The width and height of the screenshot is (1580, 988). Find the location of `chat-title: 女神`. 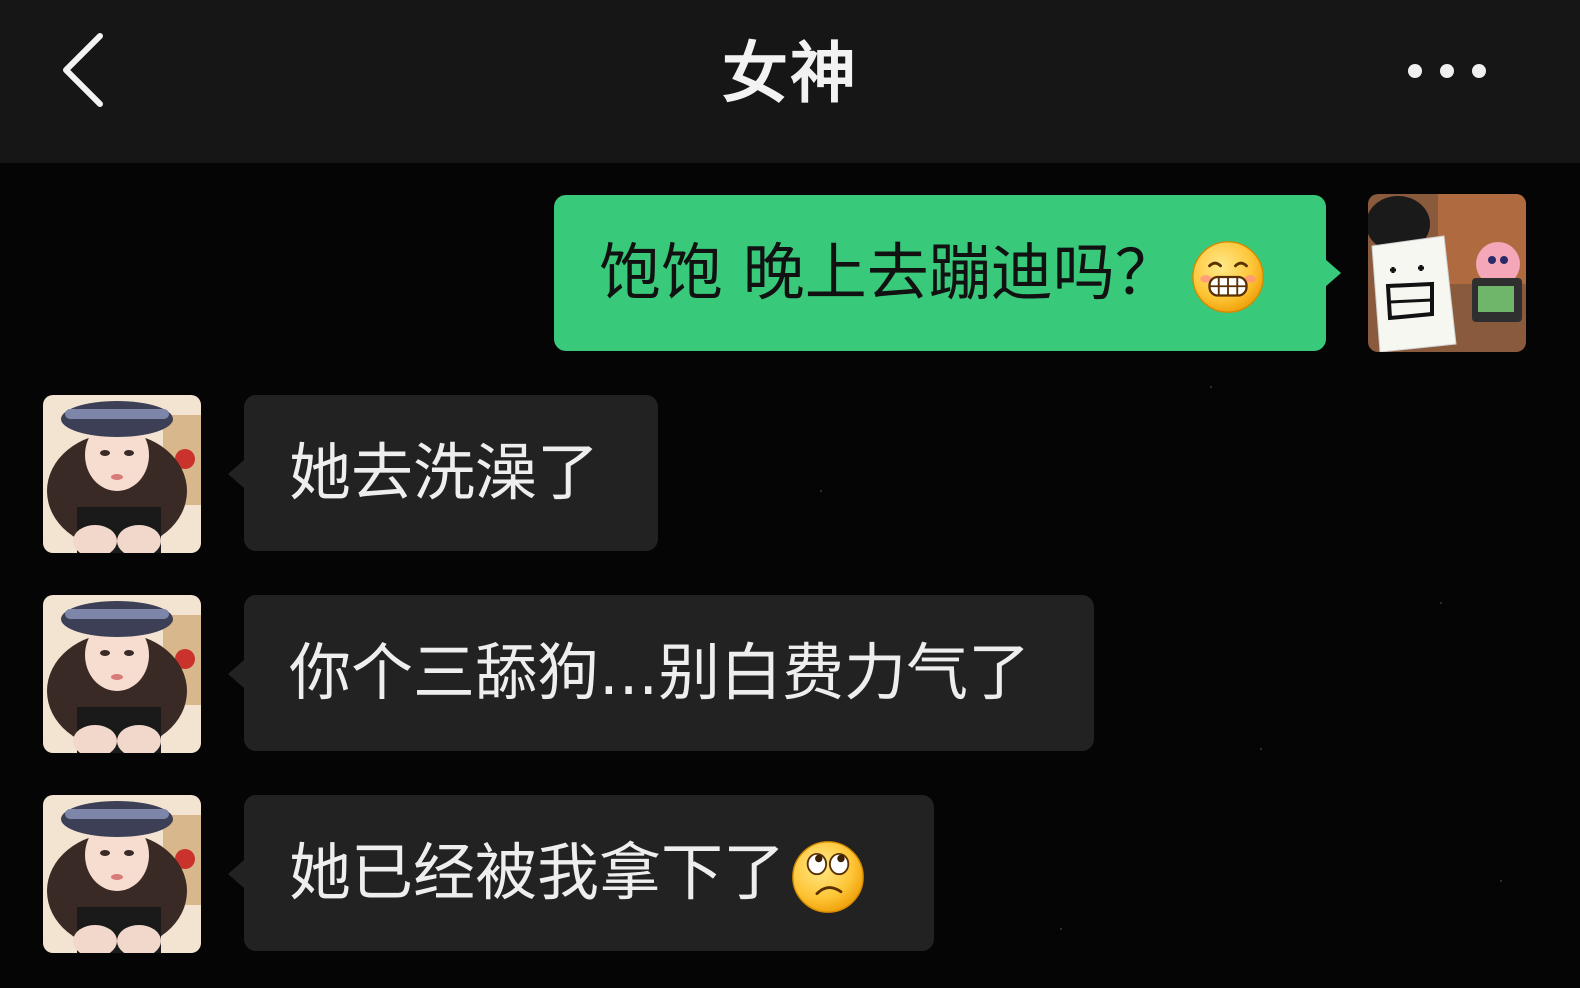

chat-title: 女神 is located at coordinates (790, 73).